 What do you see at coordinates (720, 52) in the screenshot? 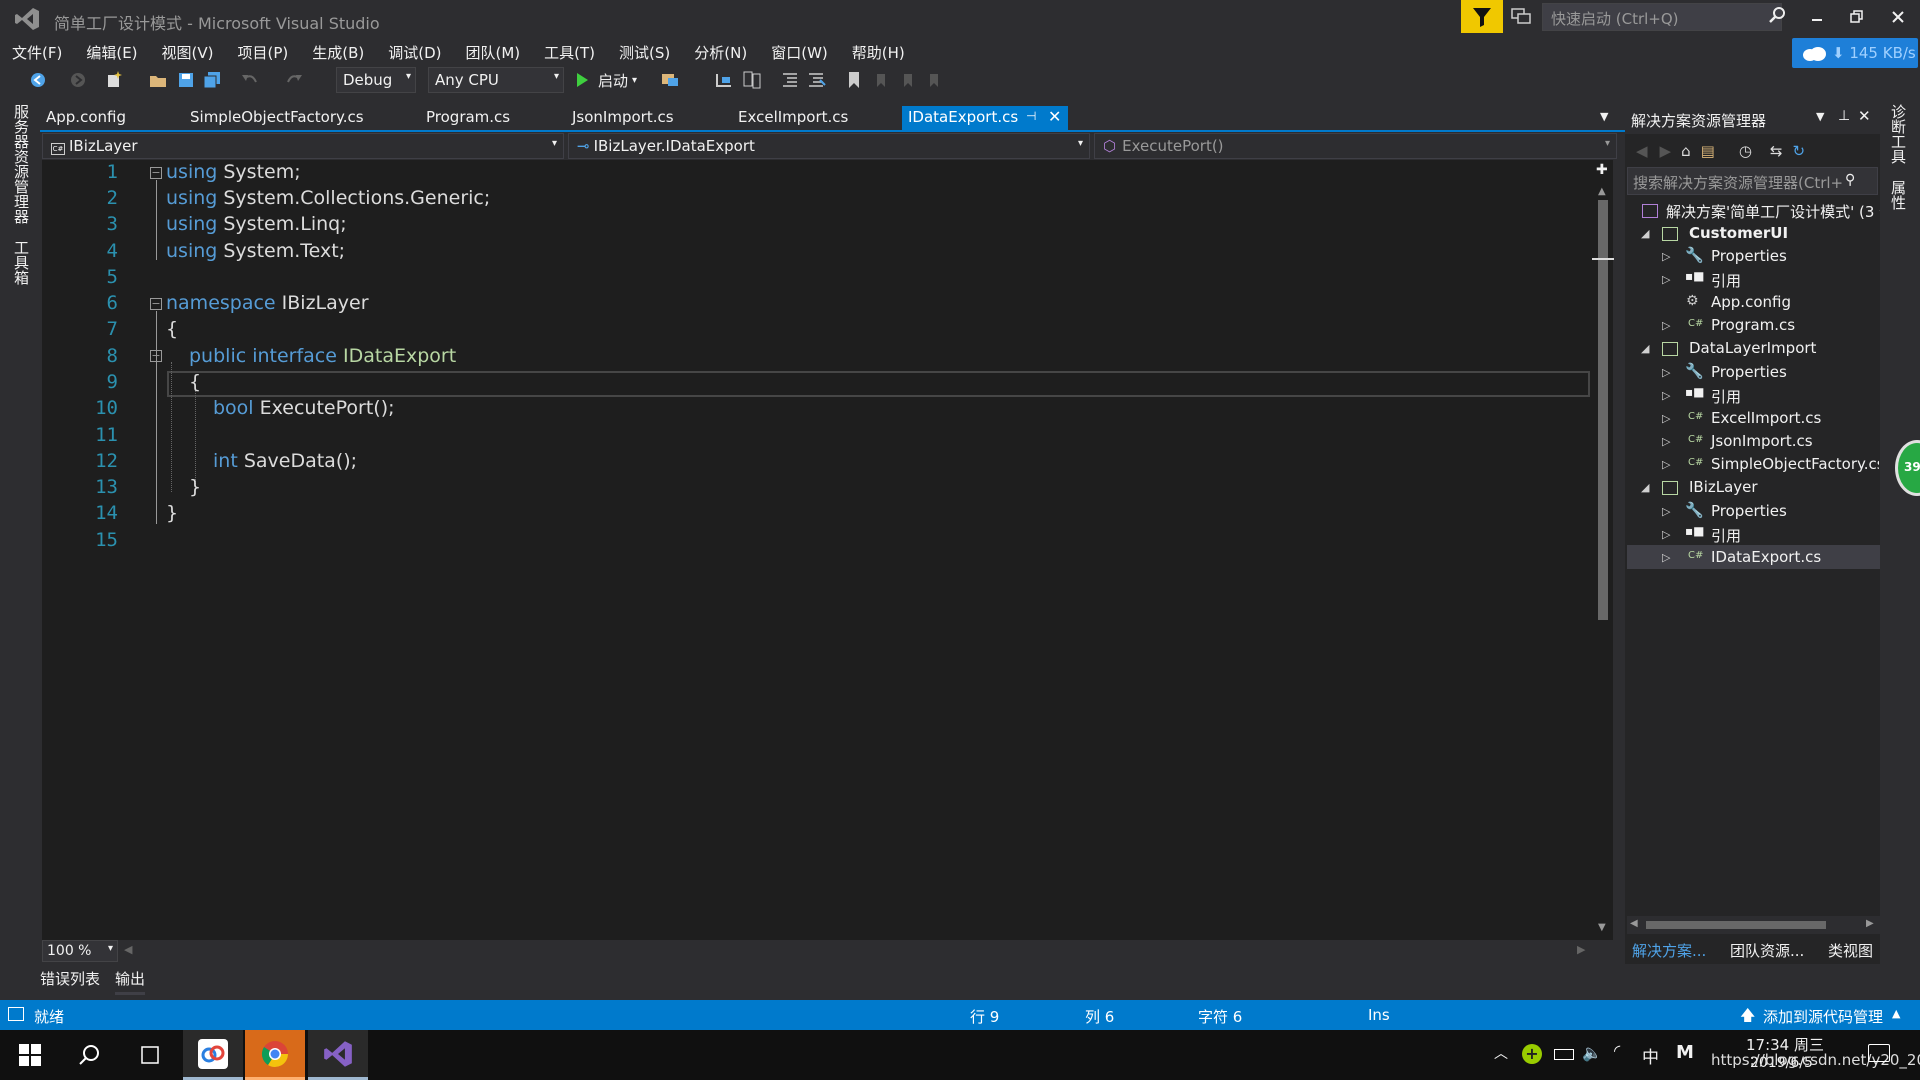
I see `menu-analyze: 分析(N)` at bounding box center [720, 52].